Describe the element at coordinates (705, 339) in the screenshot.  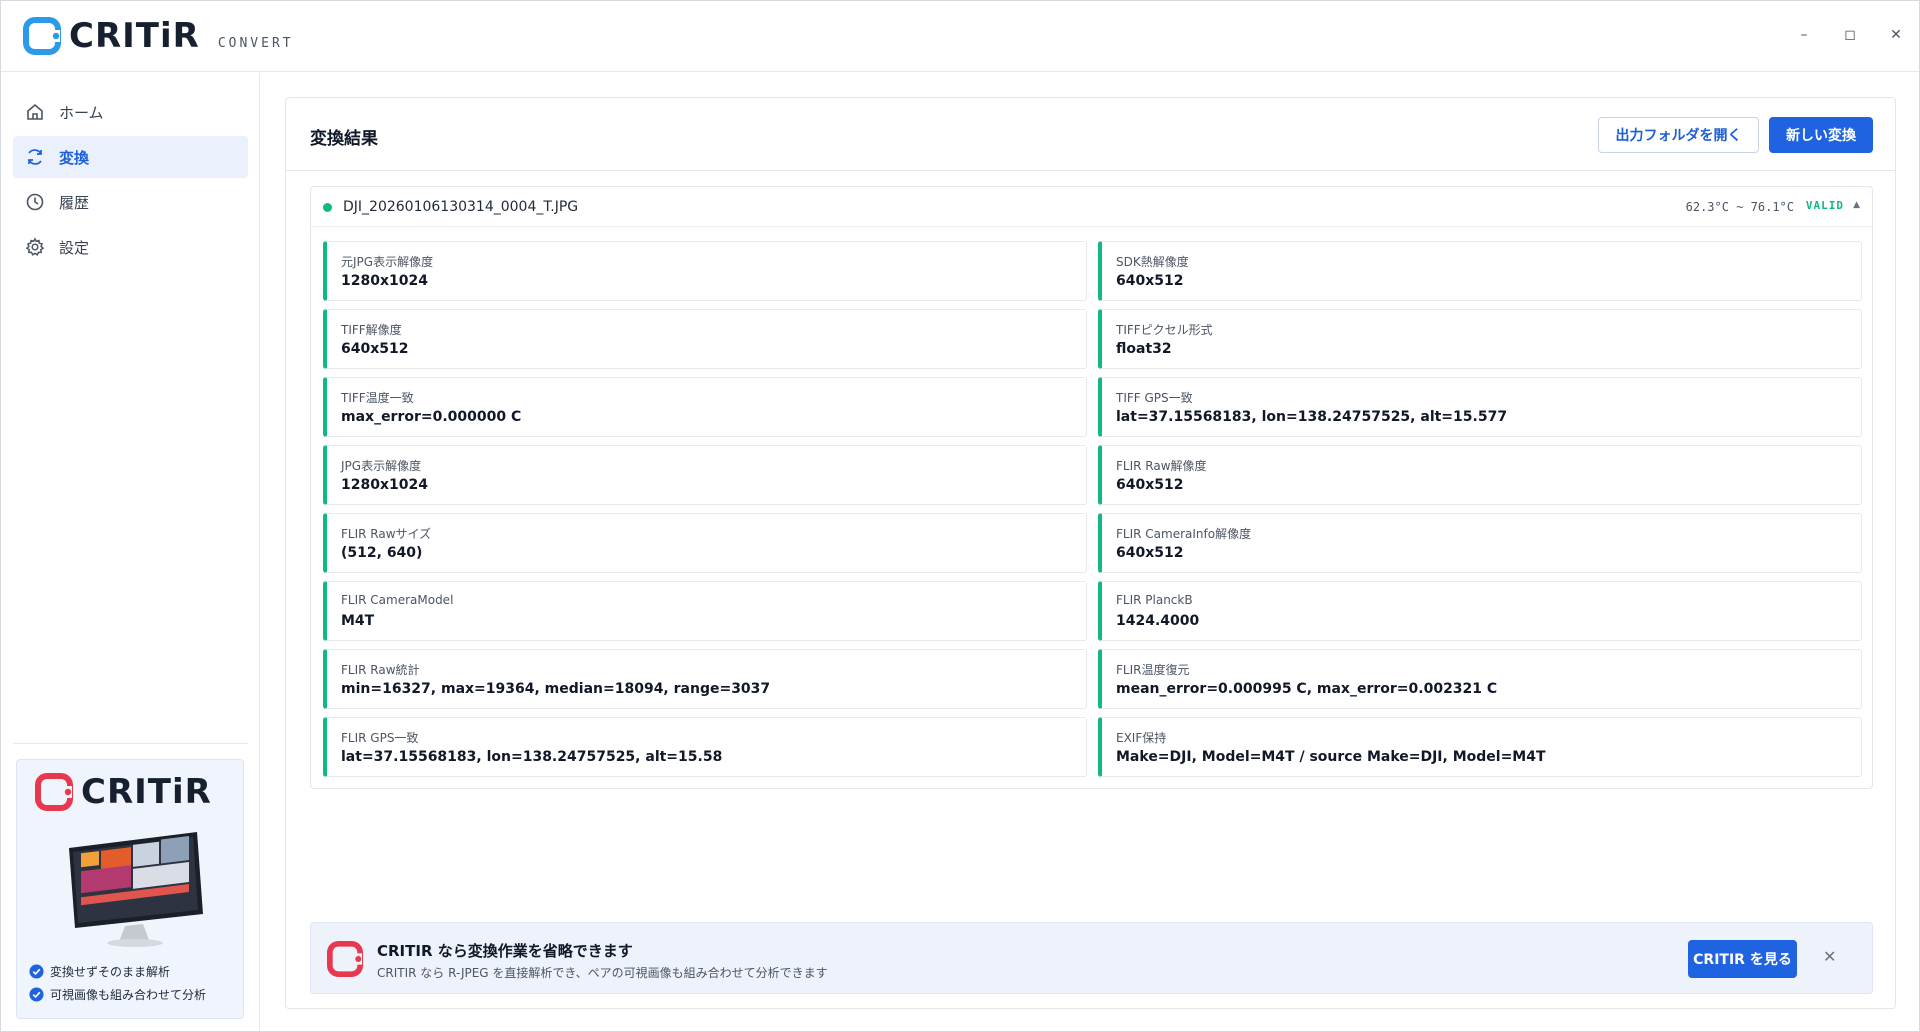
I see `result-item: TIFF解像度 640x512` at that location.